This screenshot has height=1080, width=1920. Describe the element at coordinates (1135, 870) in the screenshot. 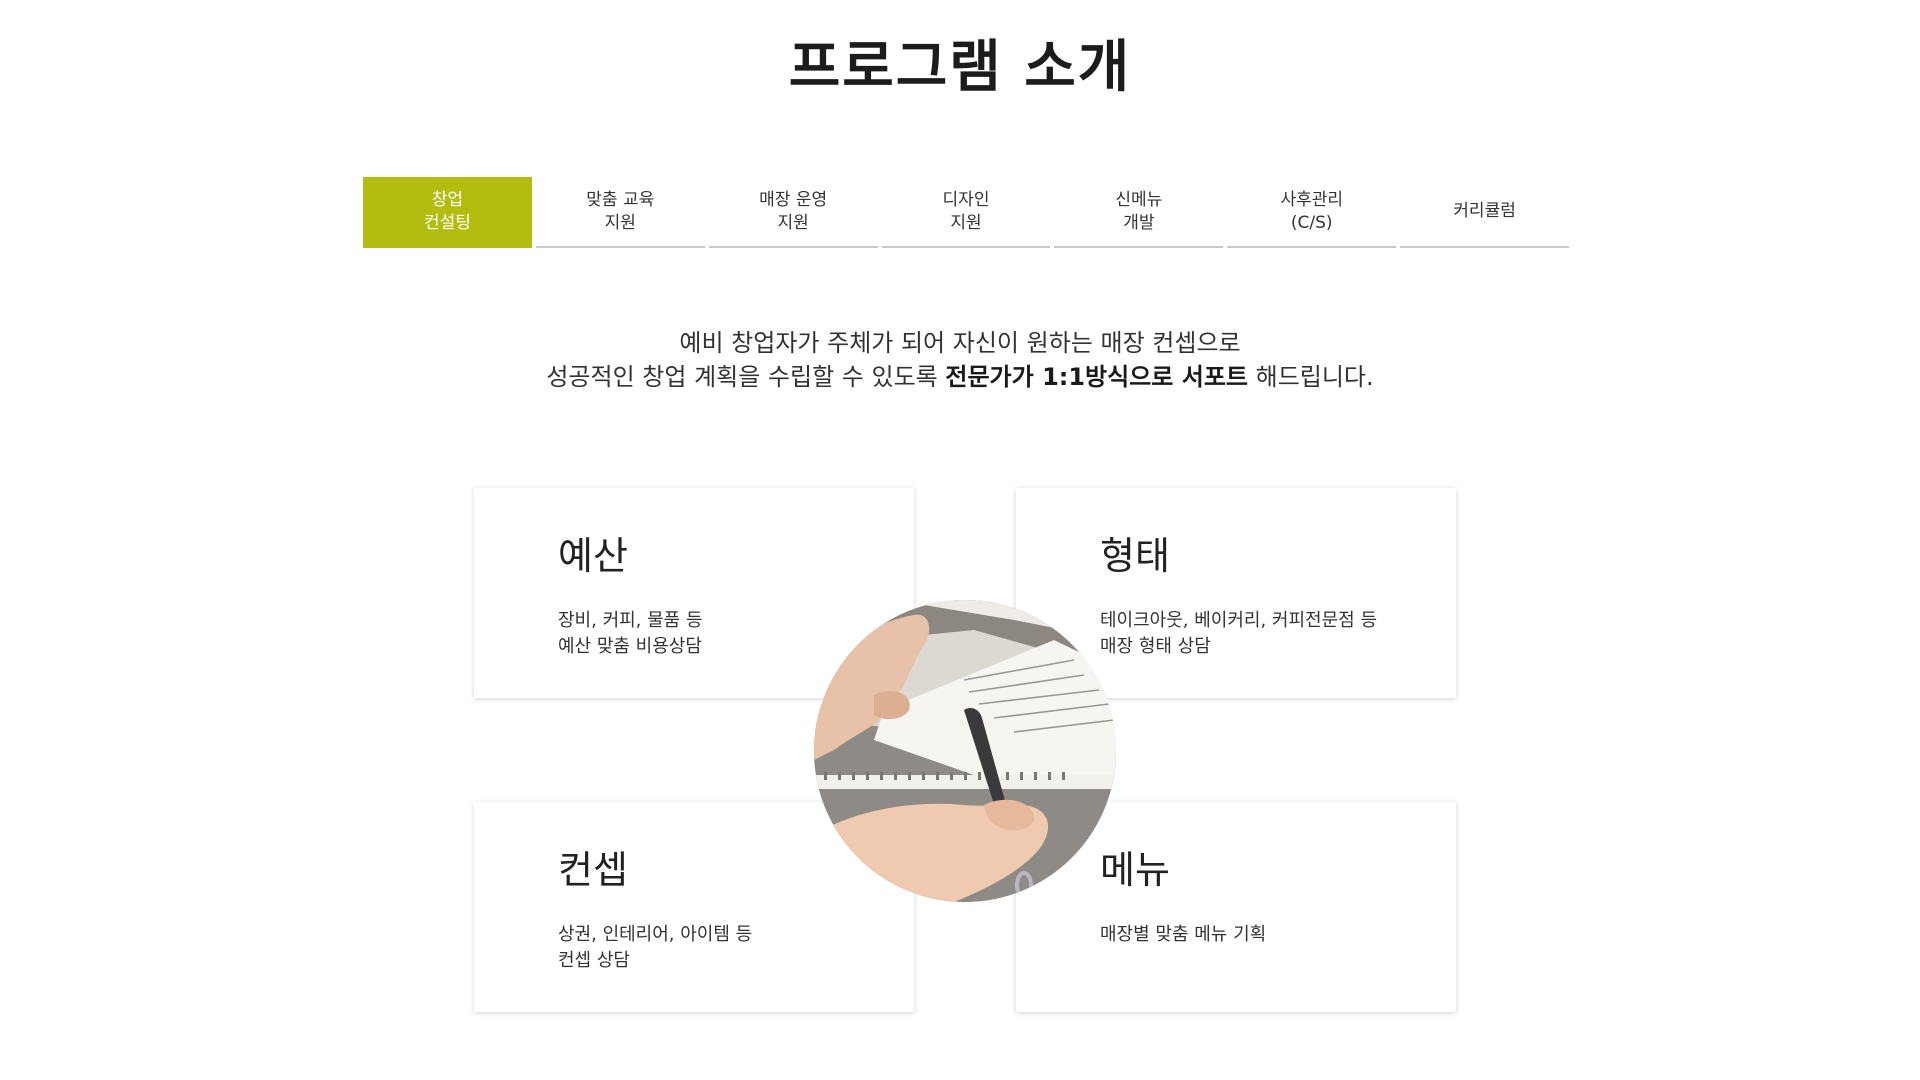

I see `card-title-menu: 메뉴` at that location.